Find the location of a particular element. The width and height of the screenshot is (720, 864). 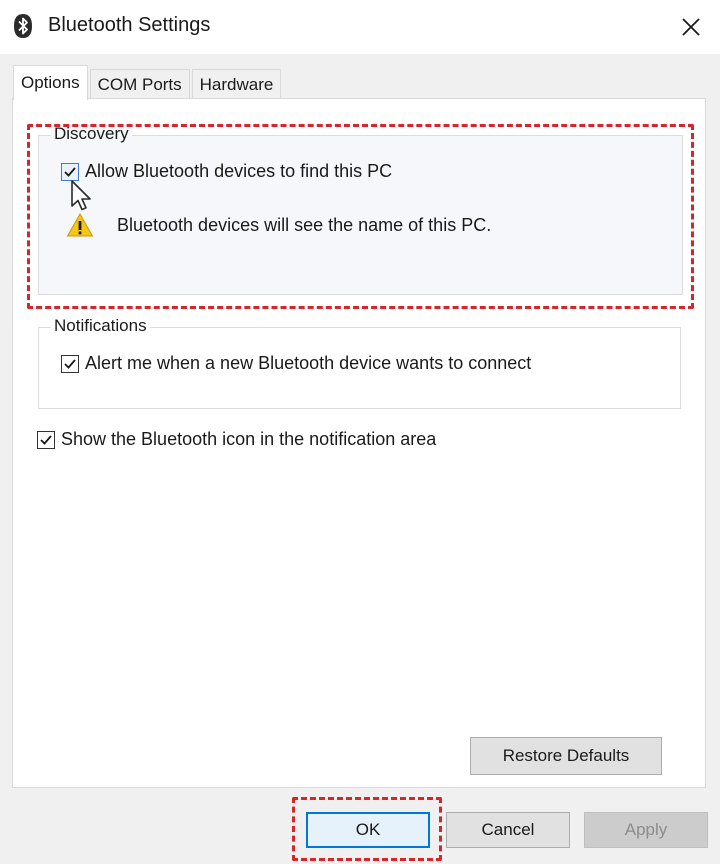

show-icon-checkbox is located at coordinates (46, 439).